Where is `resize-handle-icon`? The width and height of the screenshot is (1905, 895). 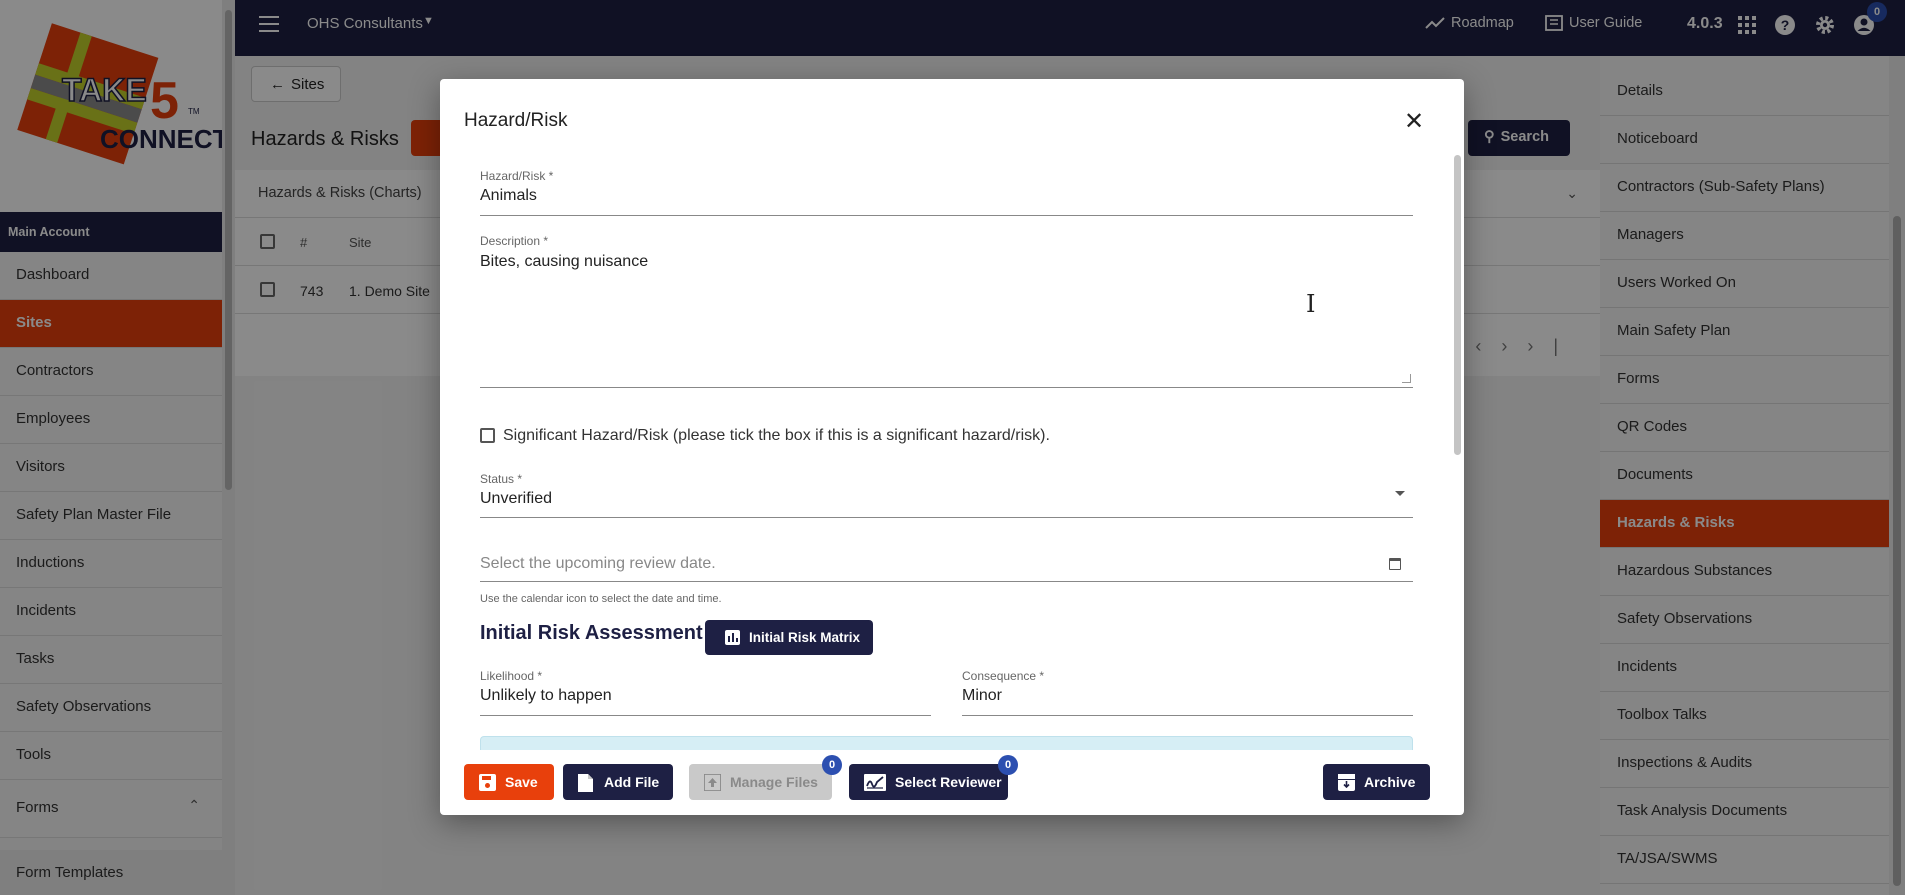
resize-handle-icon is located at coordinates (1406, 378).